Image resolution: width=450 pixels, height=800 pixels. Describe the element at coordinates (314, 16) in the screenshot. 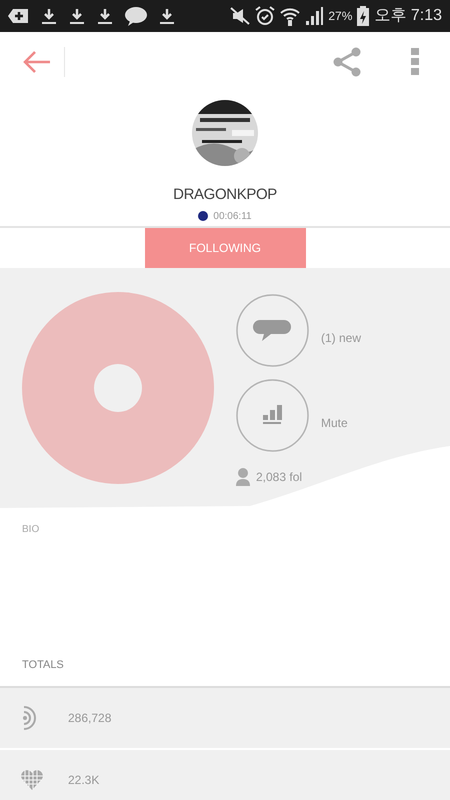

I see `signal-icon` at that location.